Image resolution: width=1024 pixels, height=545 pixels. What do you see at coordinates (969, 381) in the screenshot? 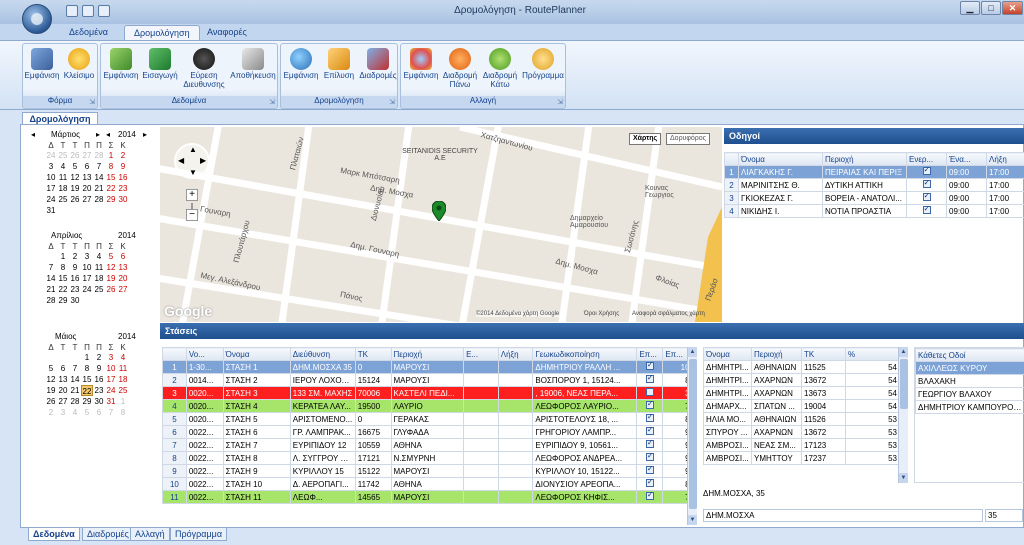
I see `table-row: ΒΛΑΧΑΚΗ` at bounding box center [969, 381].